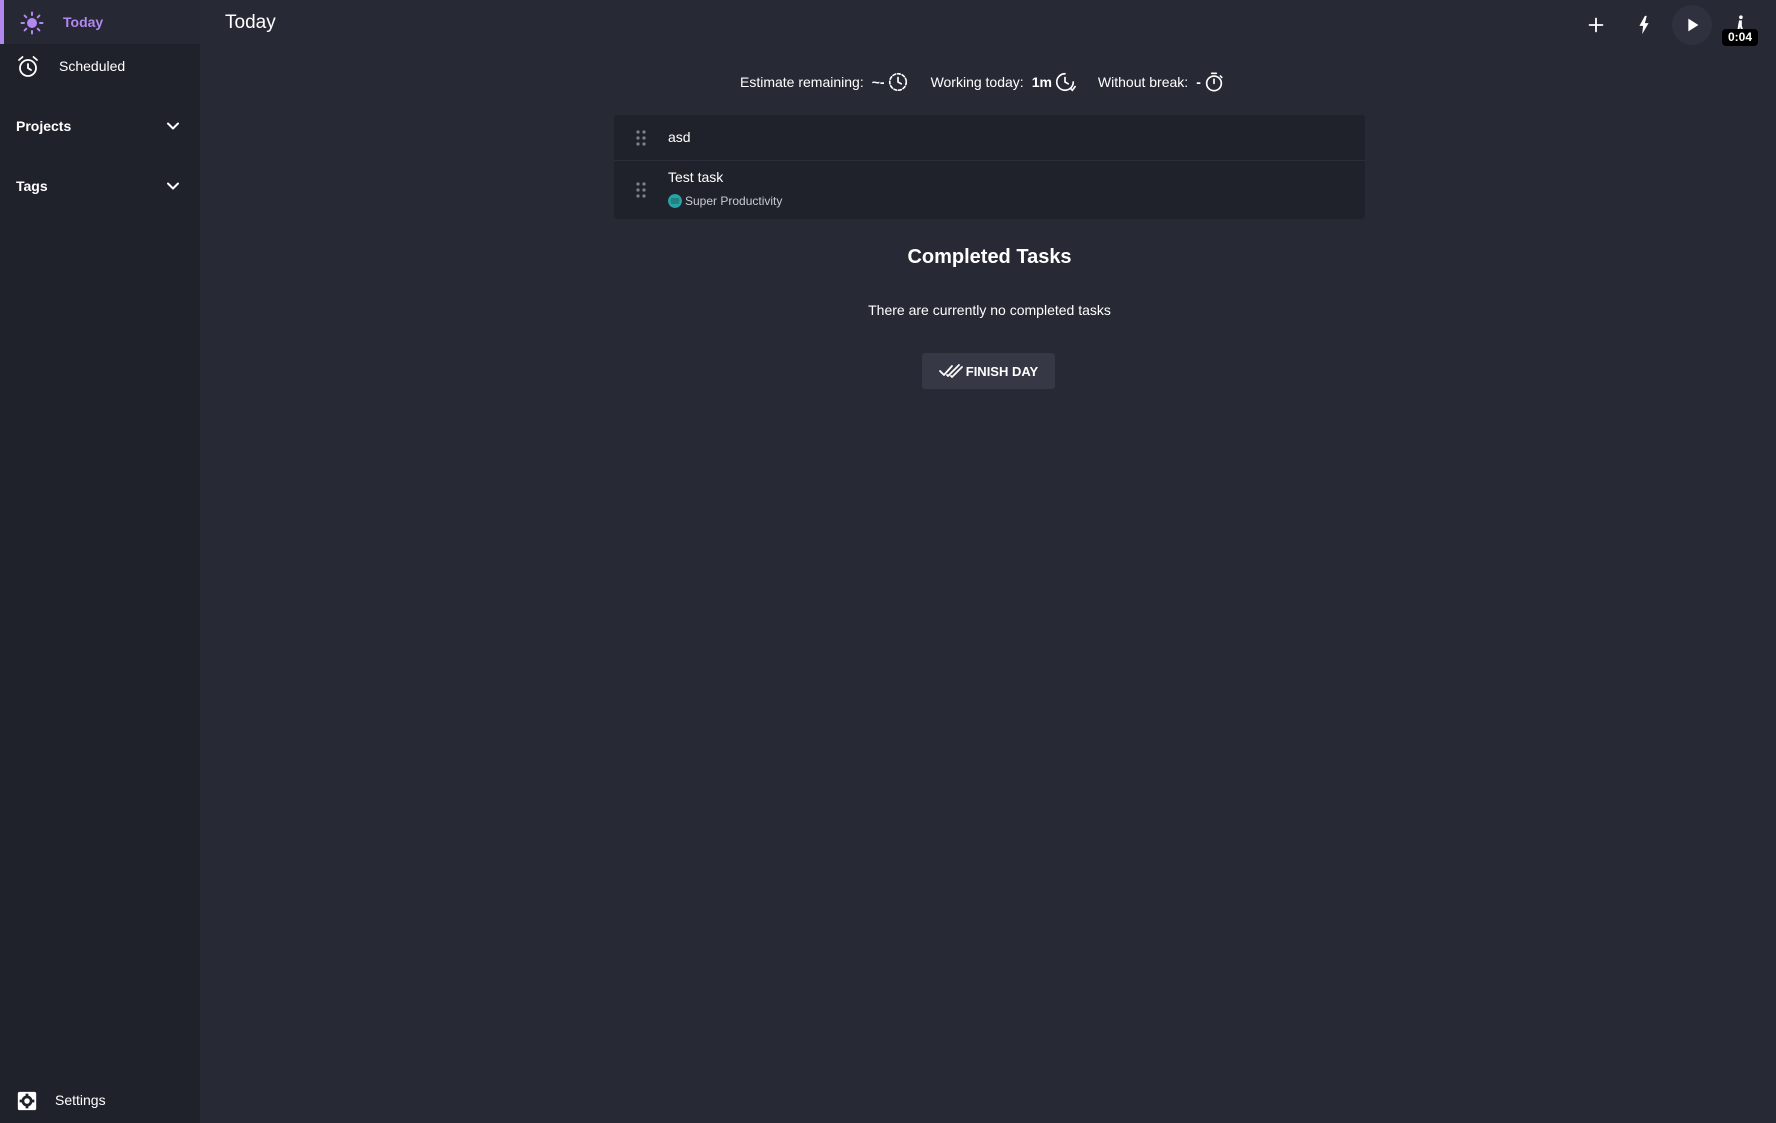 This screenshot has height=1123, width=1776. I want to click on gear-icon, so click(27, 1101).